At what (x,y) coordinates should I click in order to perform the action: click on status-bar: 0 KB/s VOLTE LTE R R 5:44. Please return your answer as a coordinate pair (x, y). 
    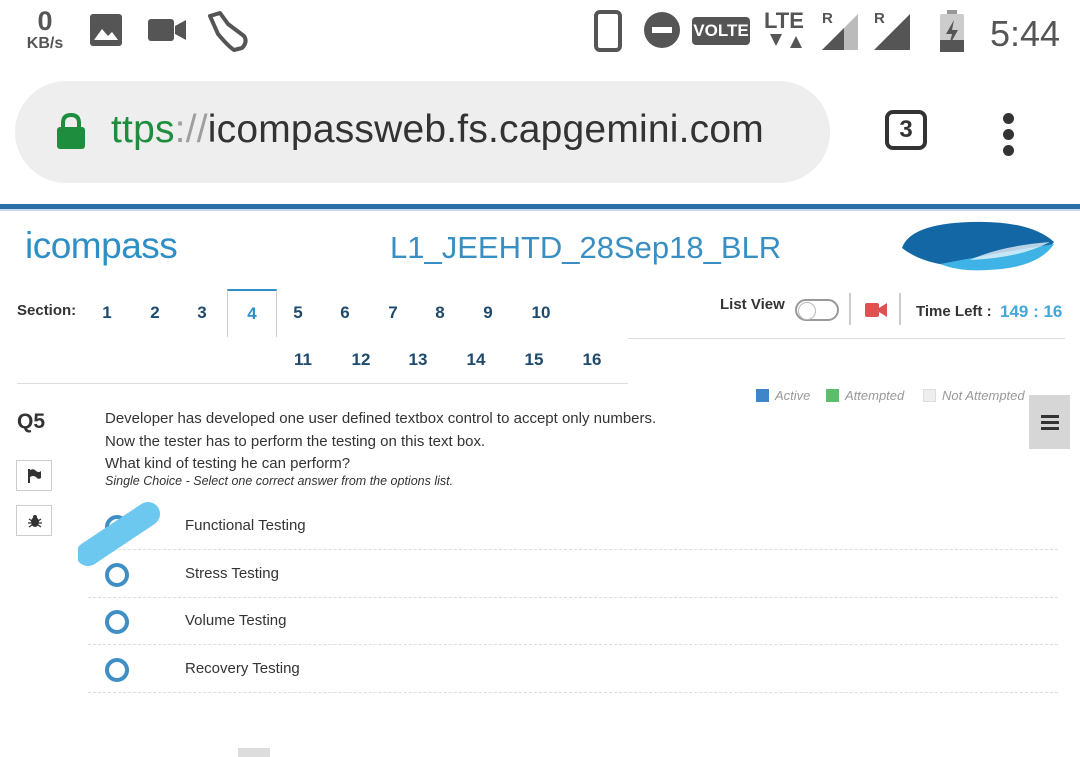
    Looking at the image, I should click on (540, 33).